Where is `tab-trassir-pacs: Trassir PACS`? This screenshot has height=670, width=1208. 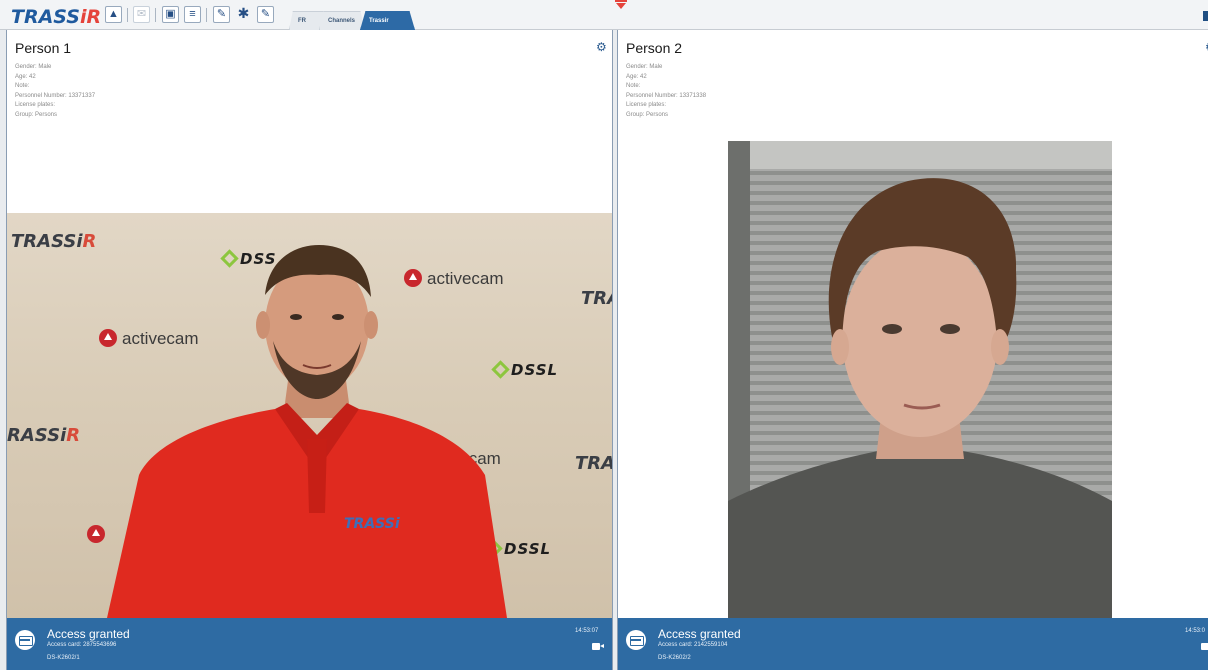
tab-trassir-pacs: Trassir PACS is located at coordinates (387, 20).